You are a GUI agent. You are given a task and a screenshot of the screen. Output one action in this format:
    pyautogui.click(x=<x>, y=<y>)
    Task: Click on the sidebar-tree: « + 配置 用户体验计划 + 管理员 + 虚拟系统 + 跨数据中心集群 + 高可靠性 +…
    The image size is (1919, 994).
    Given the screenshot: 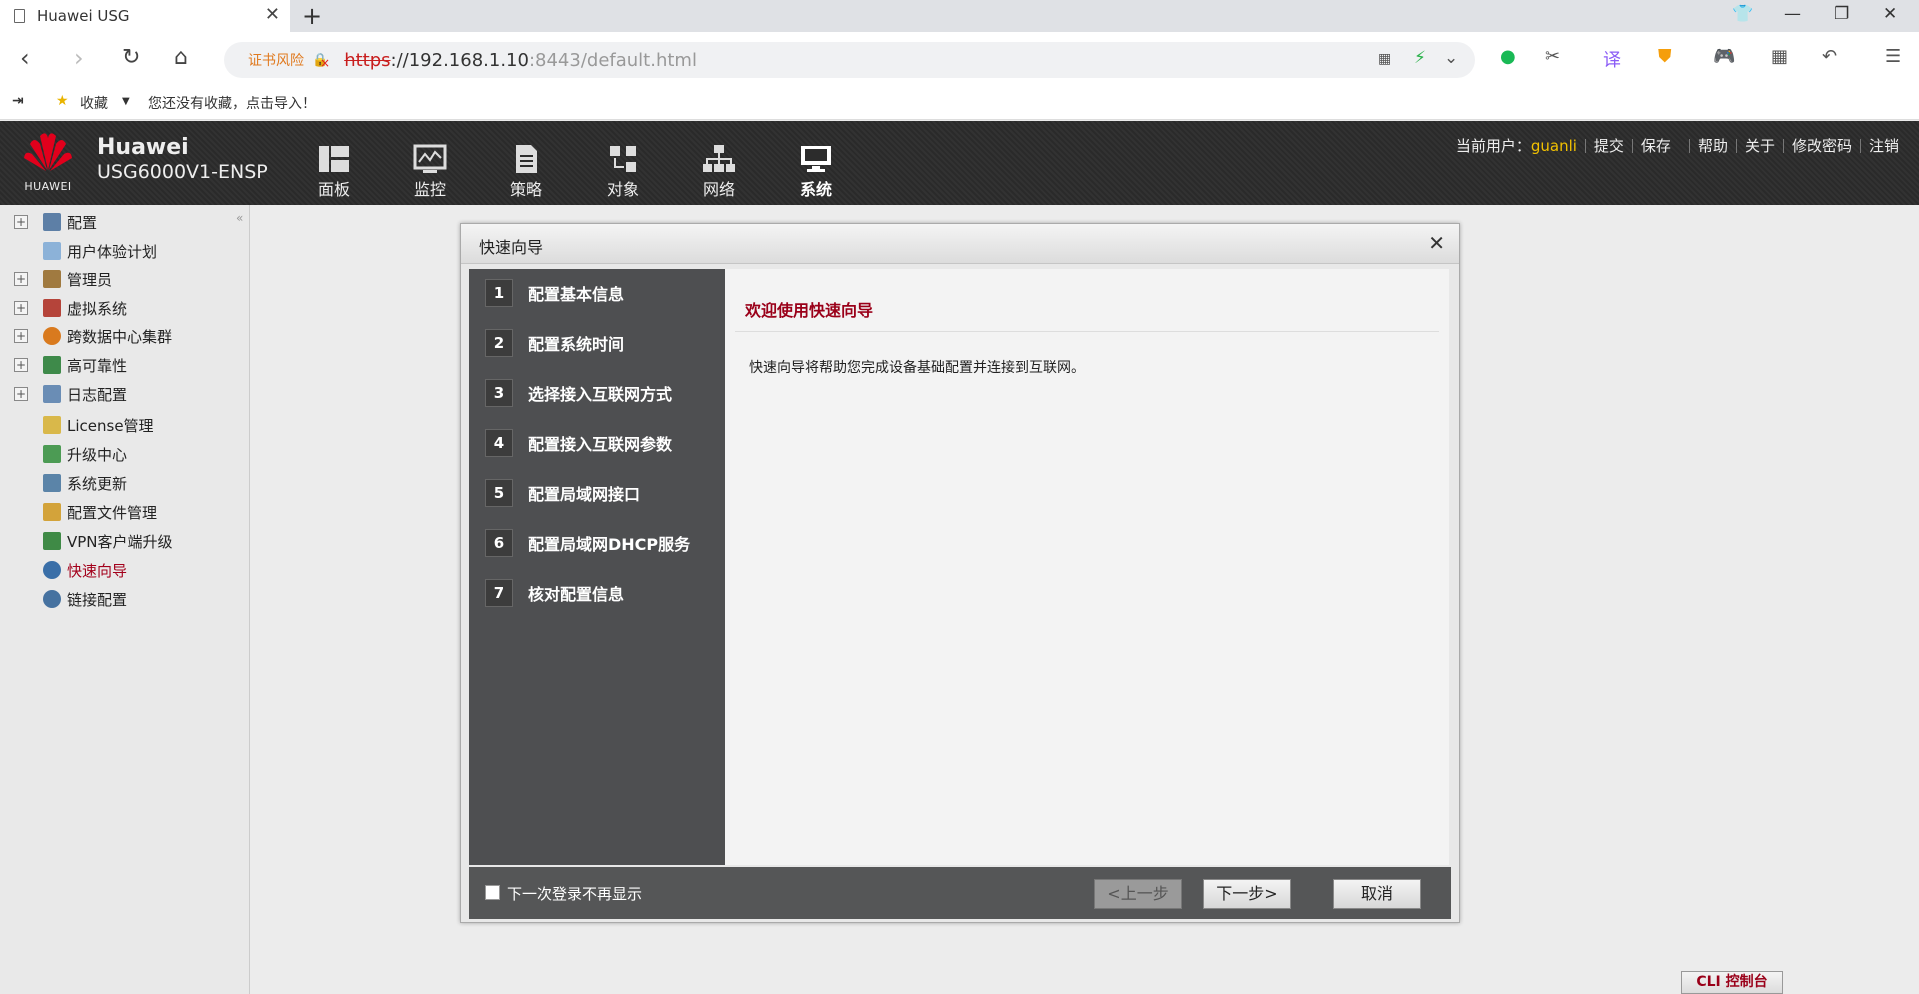 What is the action you would take?
    pyautogui.click(x=125, y=599)
    